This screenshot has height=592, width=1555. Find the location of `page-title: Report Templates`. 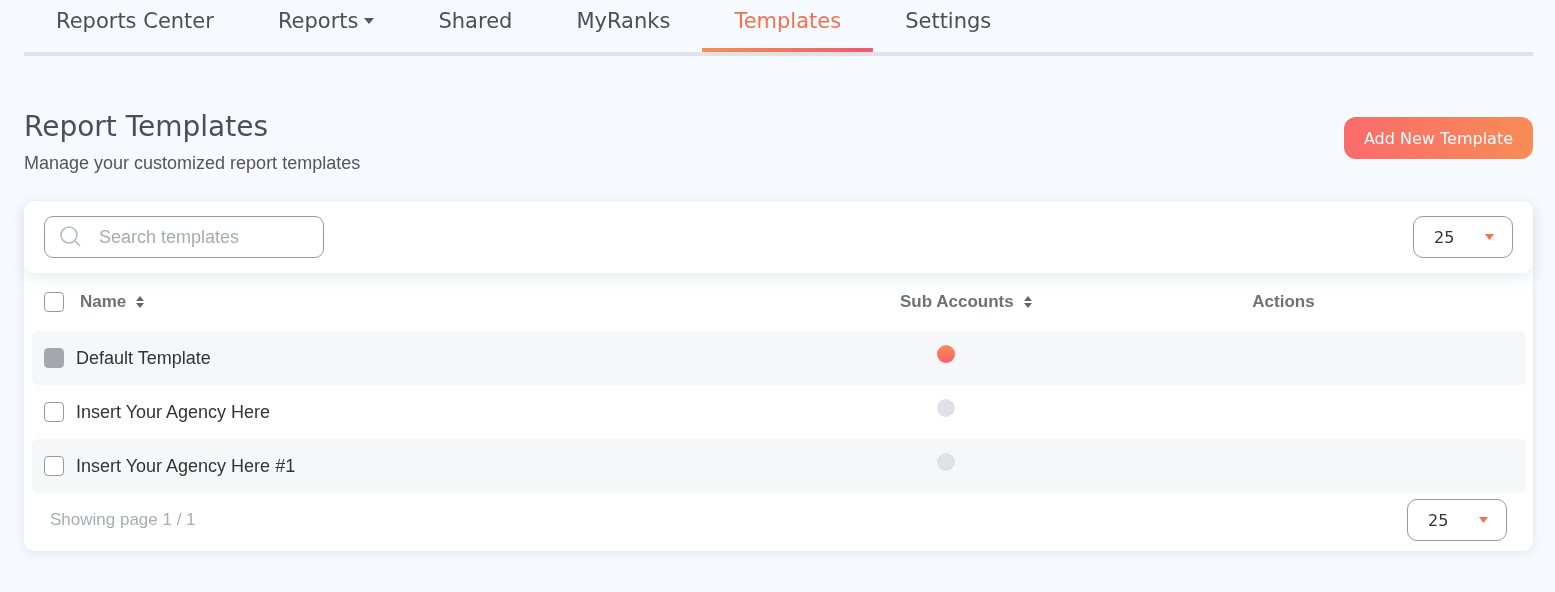

page-title: Report Templates is located at coordinates (147, 126).